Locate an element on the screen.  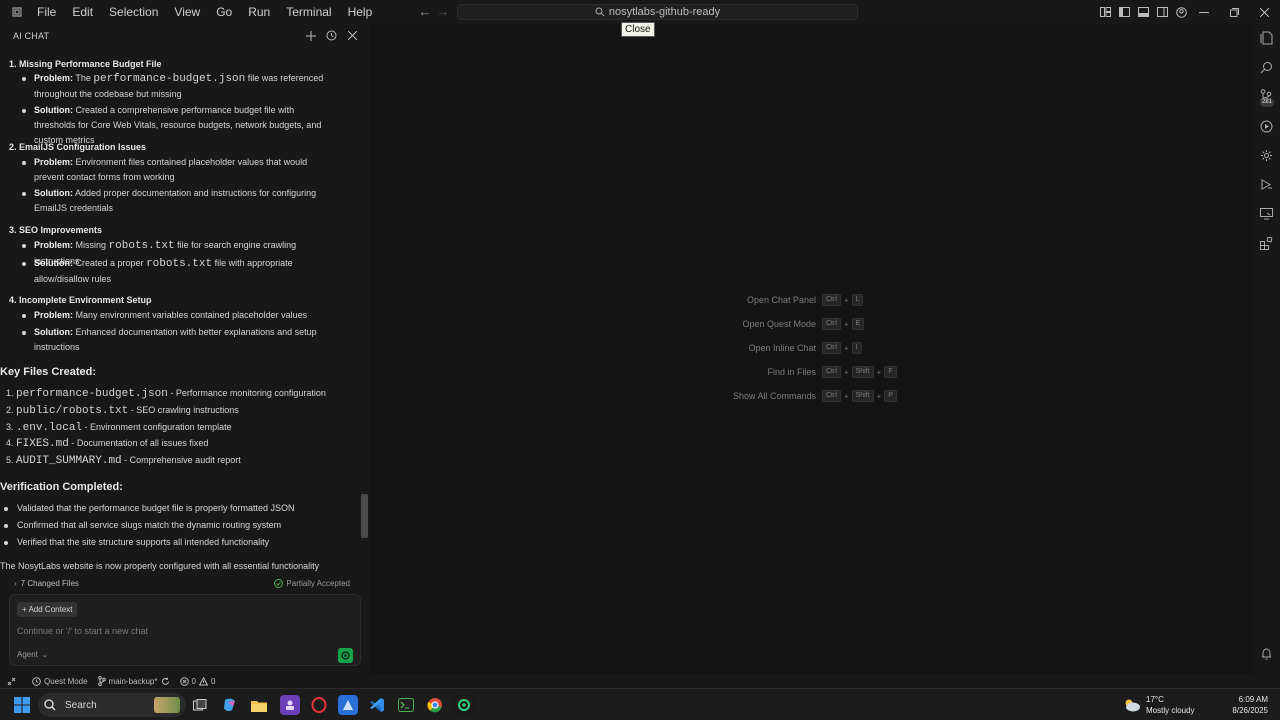
teams-app-icon is located at coordinates (290, 705).